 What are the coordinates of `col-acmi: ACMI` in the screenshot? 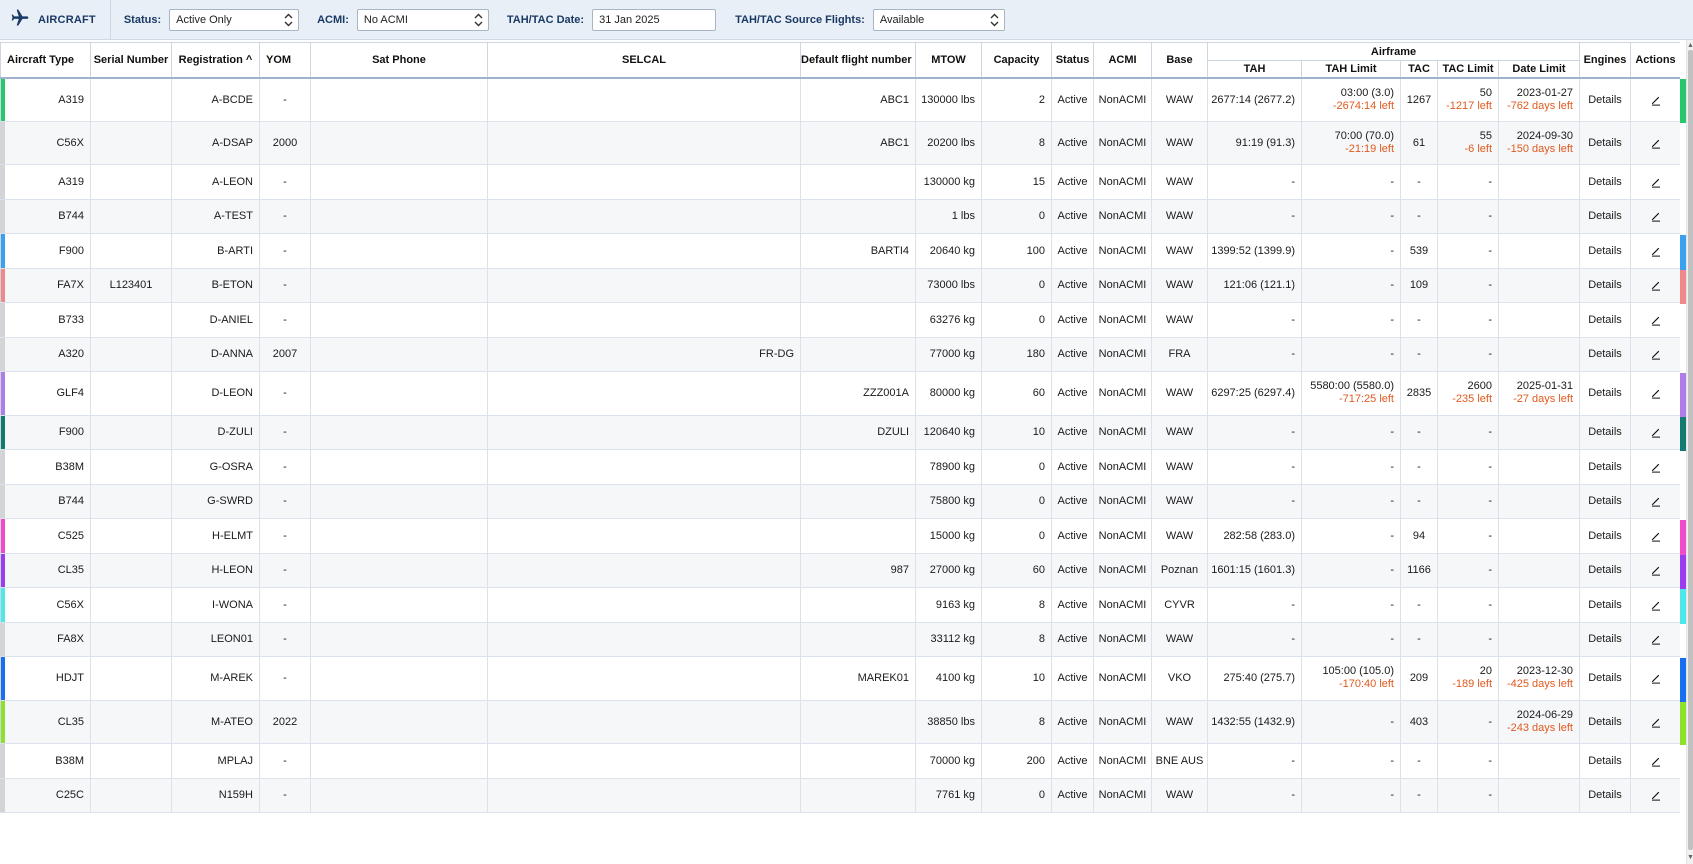 It's located at (1122, 60).